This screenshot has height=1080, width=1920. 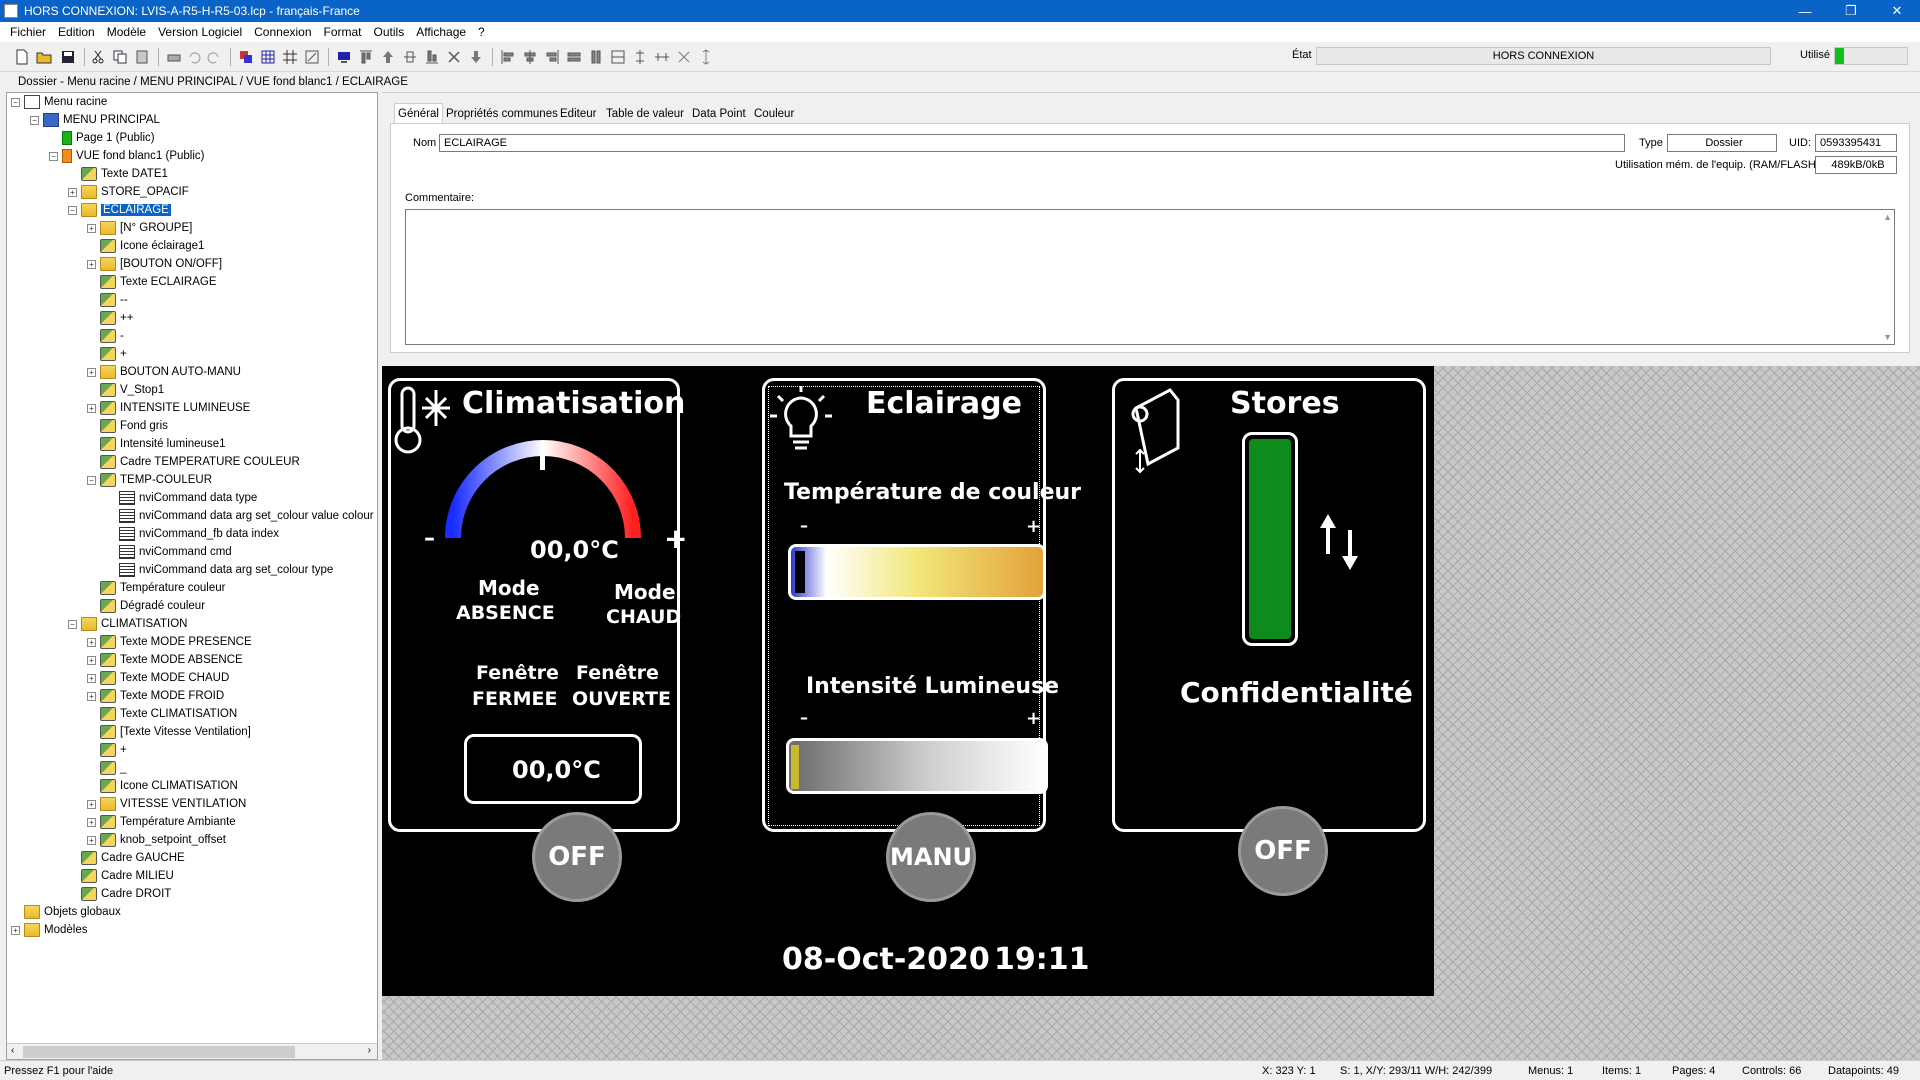 I want to click on menu-edition: Edition, so click(x=76, y=32).